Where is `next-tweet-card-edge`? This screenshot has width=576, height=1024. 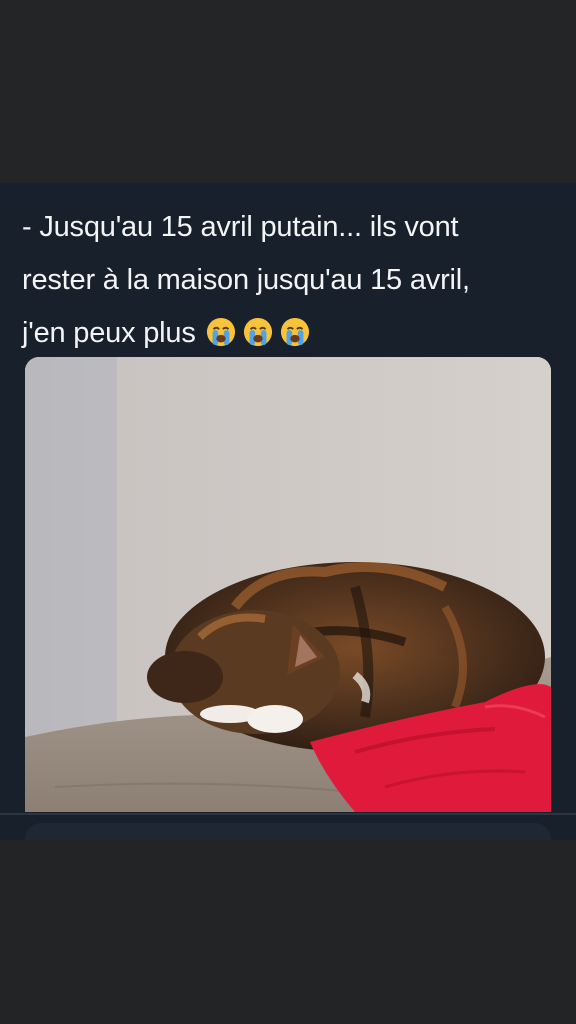 next-tweet-card-edge is located at coordinates (288, 831).